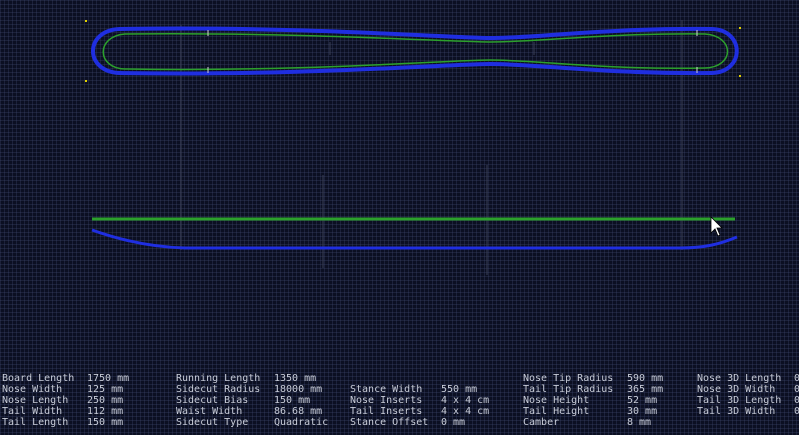 The image size is (799, 435). What do you see at coordinates (301, 422) in the screenshot?
I see `param-value: Quadratic` at bounding box center [301, 422].